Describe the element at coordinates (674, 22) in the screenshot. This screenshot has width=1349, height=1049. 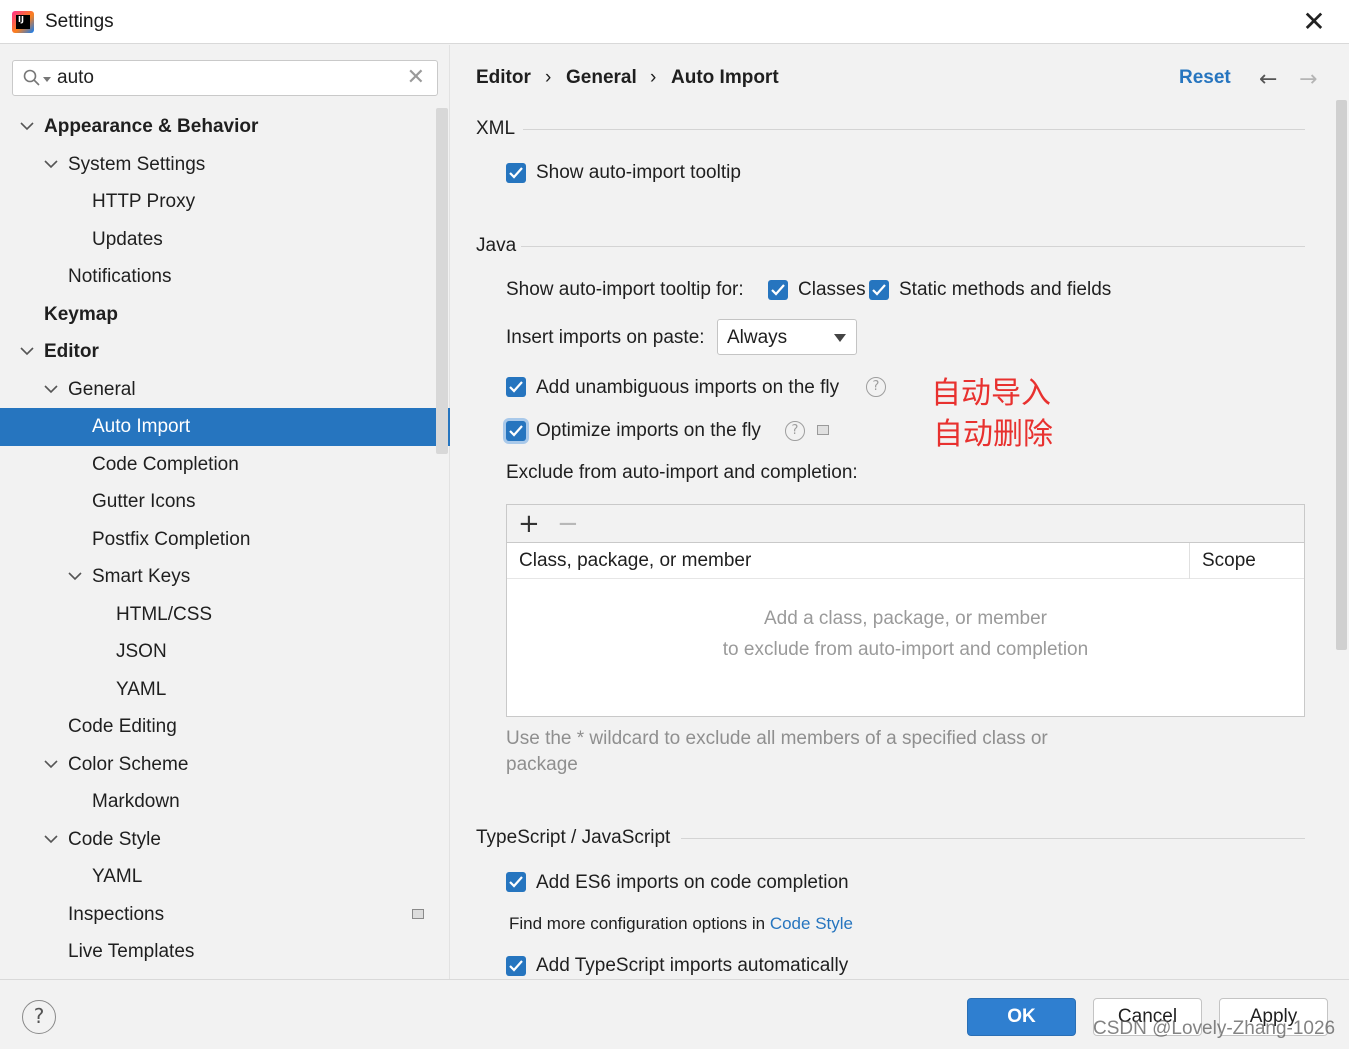
I see `title-bar: IJ Settings ✕` at that location.